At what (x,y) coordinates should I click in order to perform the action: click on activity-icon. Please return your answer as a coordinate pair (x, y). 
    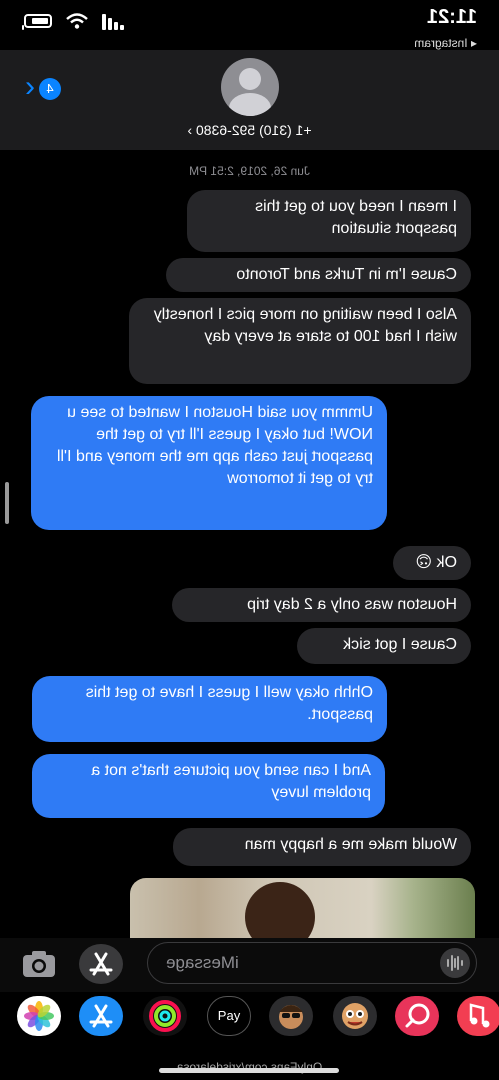
    Looking at the image, I should click on (165, 1016).